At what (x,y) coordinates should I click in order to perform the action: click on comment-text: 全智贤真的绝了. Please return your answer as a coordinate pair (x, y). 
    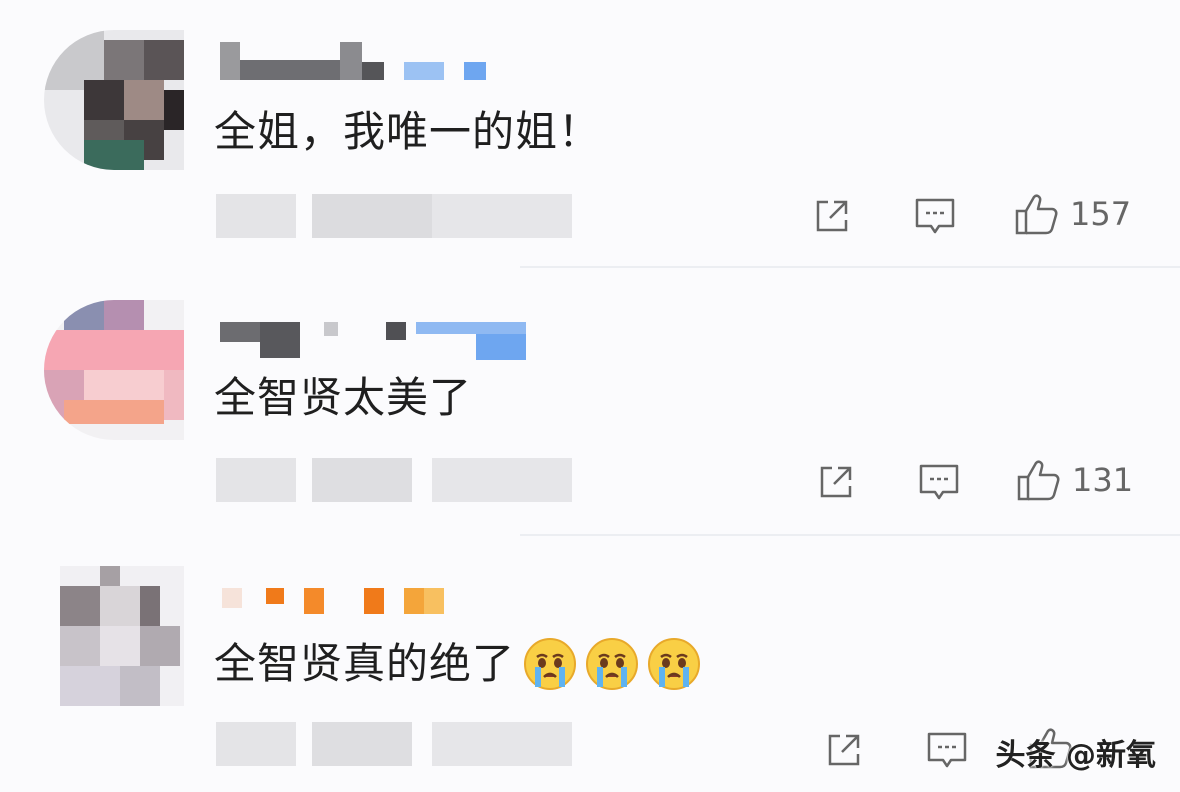
    Looking at the image, I should click on (457, 664).